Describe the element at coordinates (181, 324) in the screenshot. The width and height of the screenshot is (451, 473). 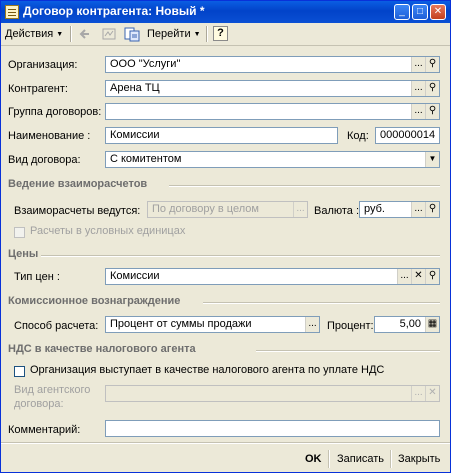
I see `calc-method-value: Процент от суммы продажи` at that location.